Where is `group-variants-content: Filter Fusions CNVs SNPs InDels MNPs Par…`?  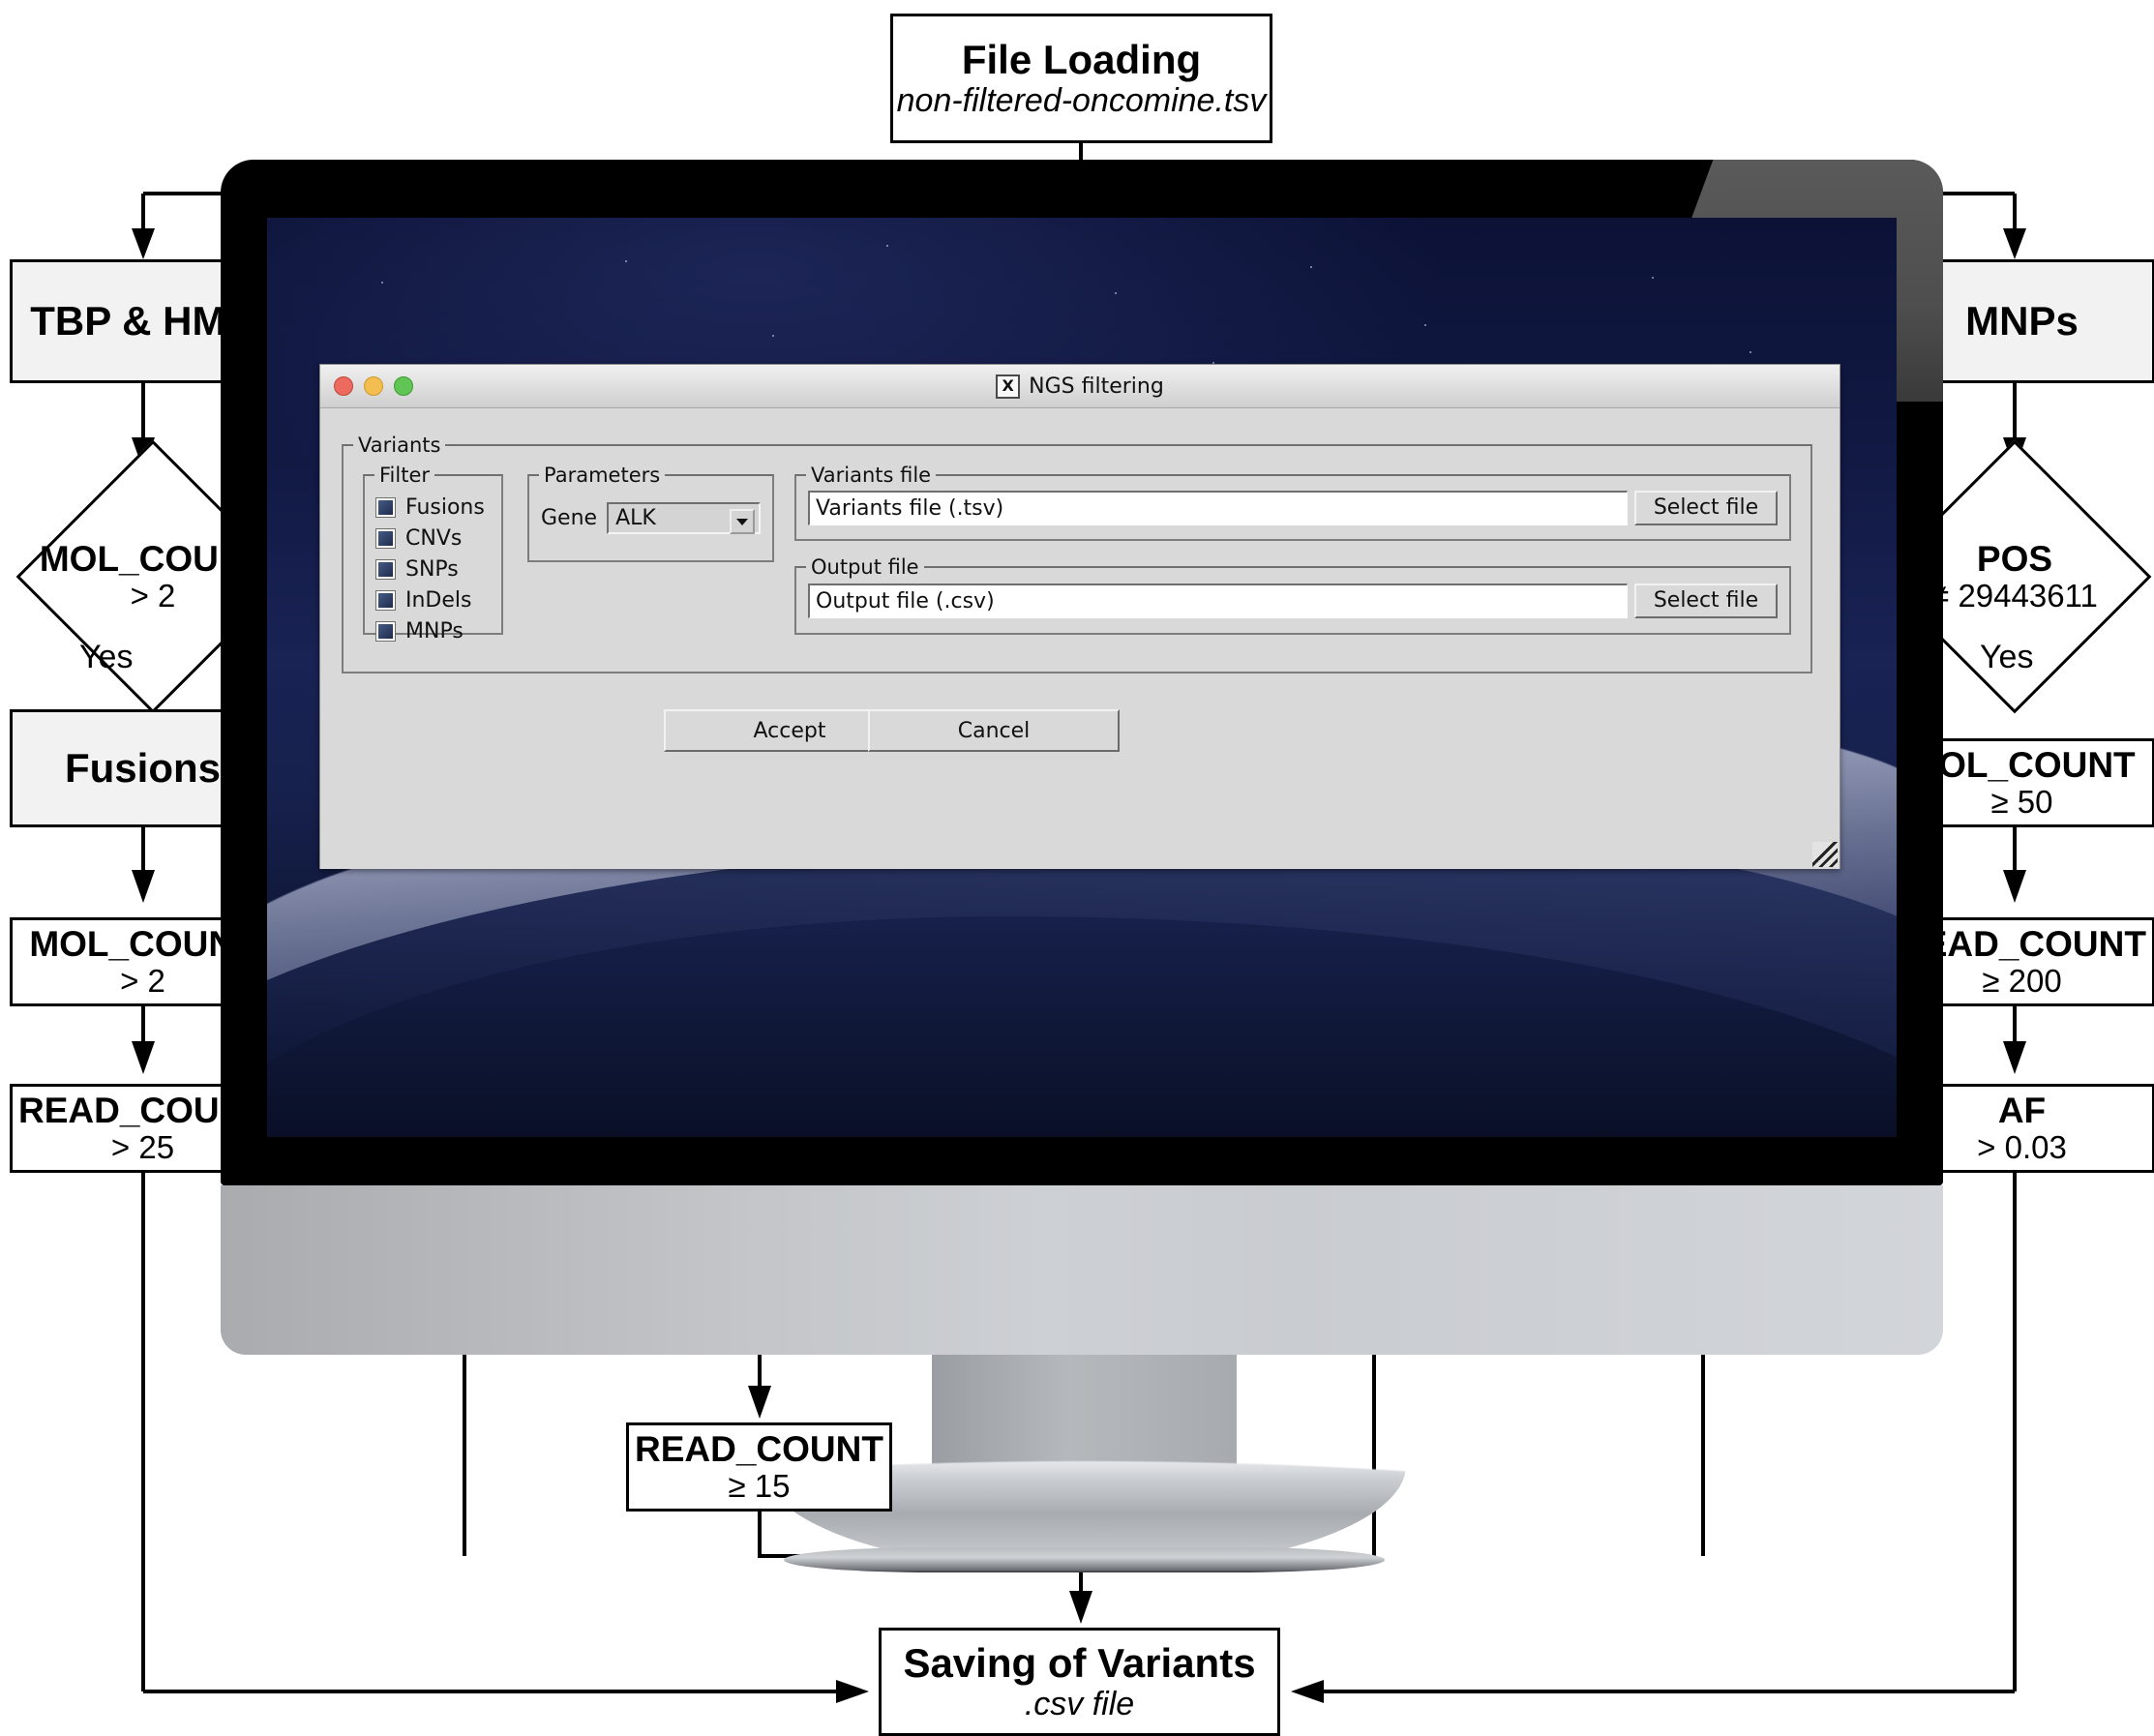 group-variants-content: Filter Fusions CNVs SNPs InDels MNPs Par… is located at coordinates (1077, 558).